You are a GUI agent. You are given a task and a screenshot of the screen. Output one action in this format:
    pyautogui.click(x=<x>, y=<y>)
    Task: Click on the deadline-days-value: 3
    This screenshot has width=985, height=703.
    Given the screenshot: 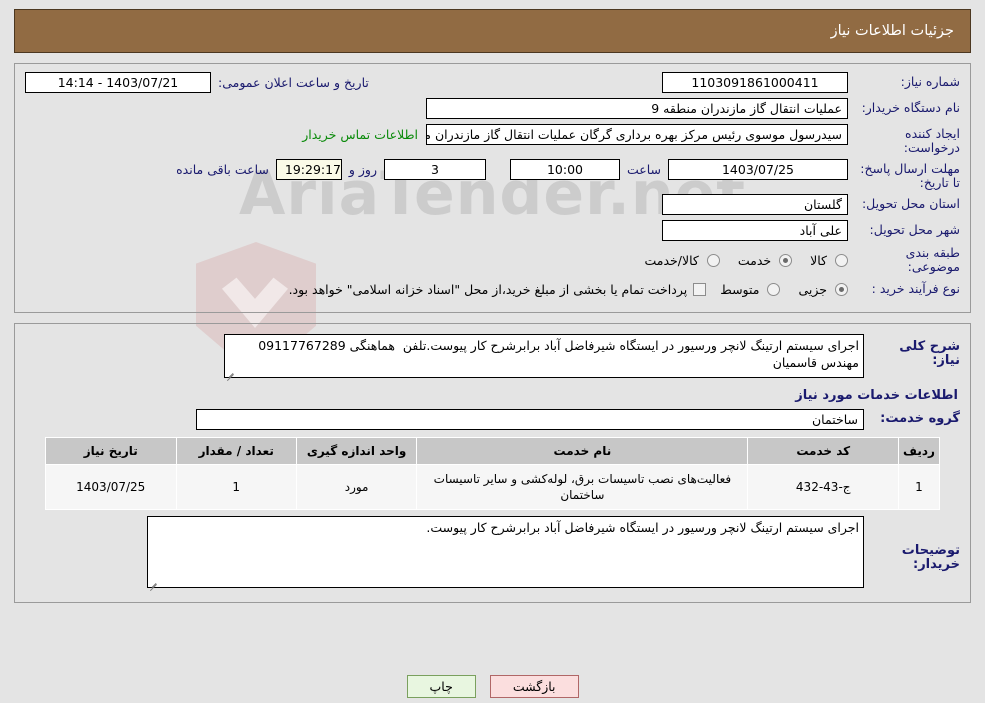 What is the action you would take?
    pyautogui.click(x=435, y=169)
    